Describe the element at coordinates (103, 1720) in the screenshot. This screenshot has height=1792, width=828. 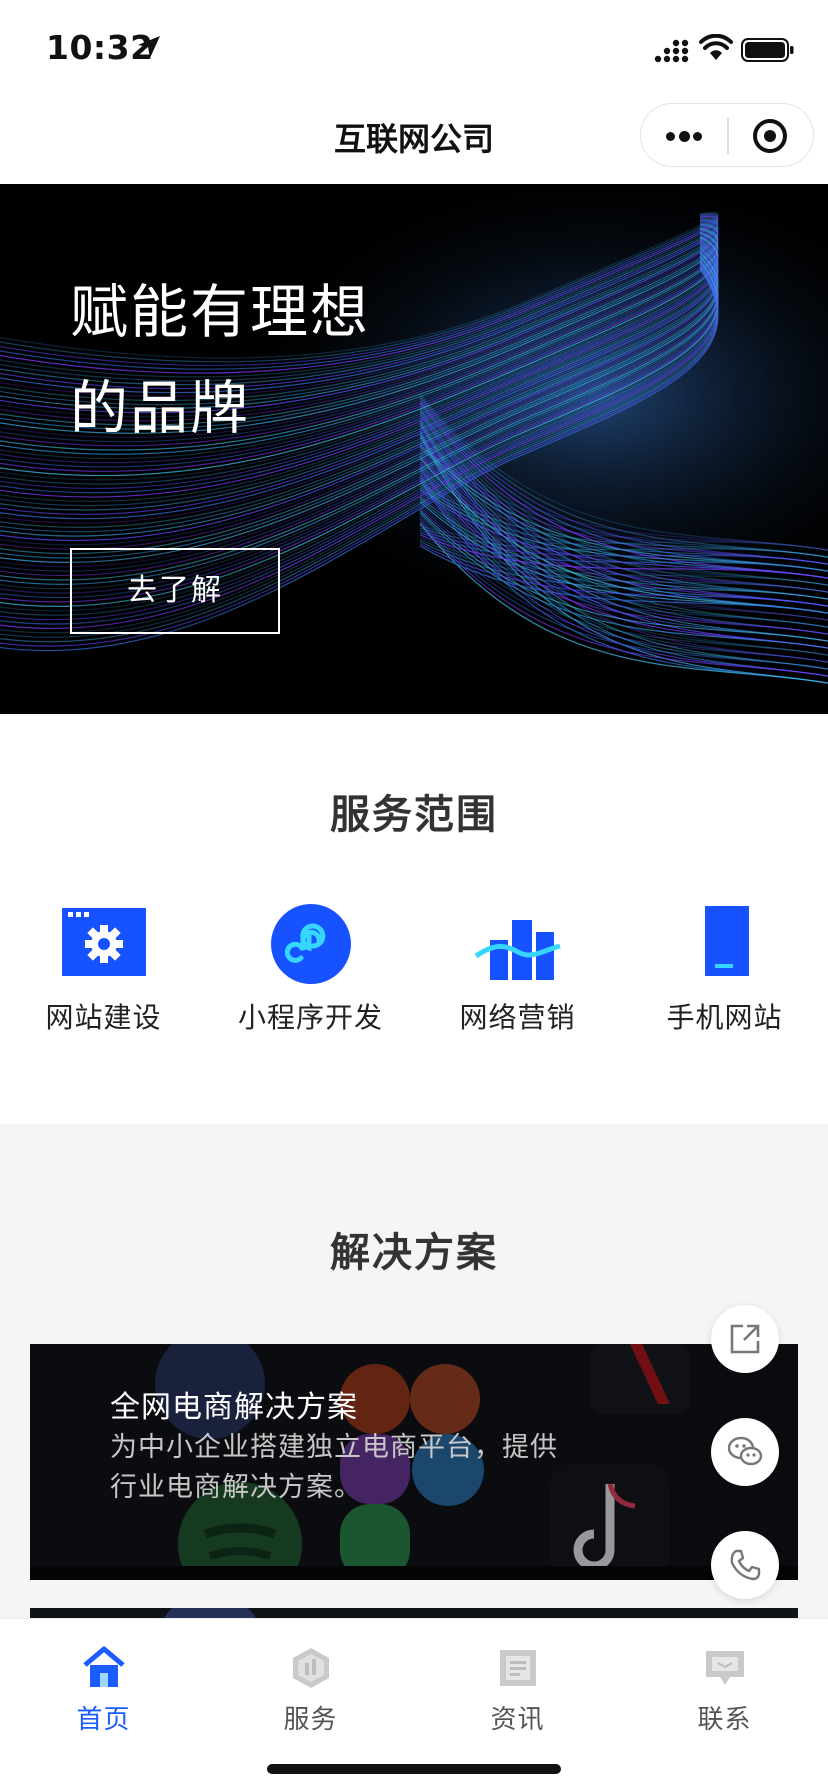
I see `tab-label: 首页` at that location.